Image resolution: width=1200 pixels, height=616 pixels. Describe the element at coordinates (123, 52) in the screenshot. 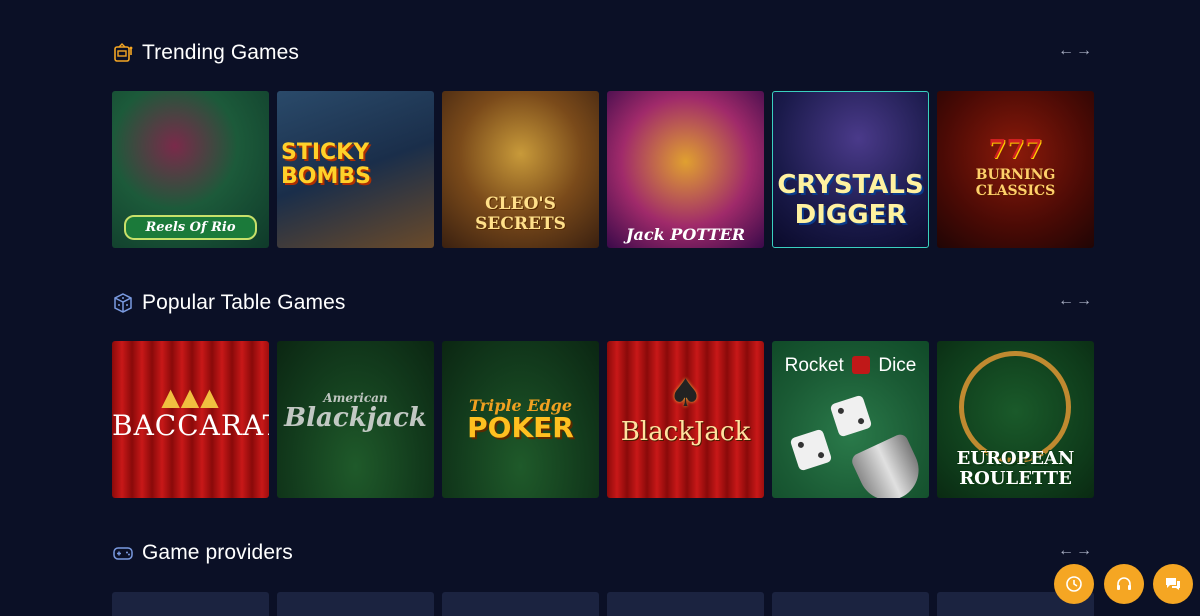

I see `slot-machine-icon` at that location.